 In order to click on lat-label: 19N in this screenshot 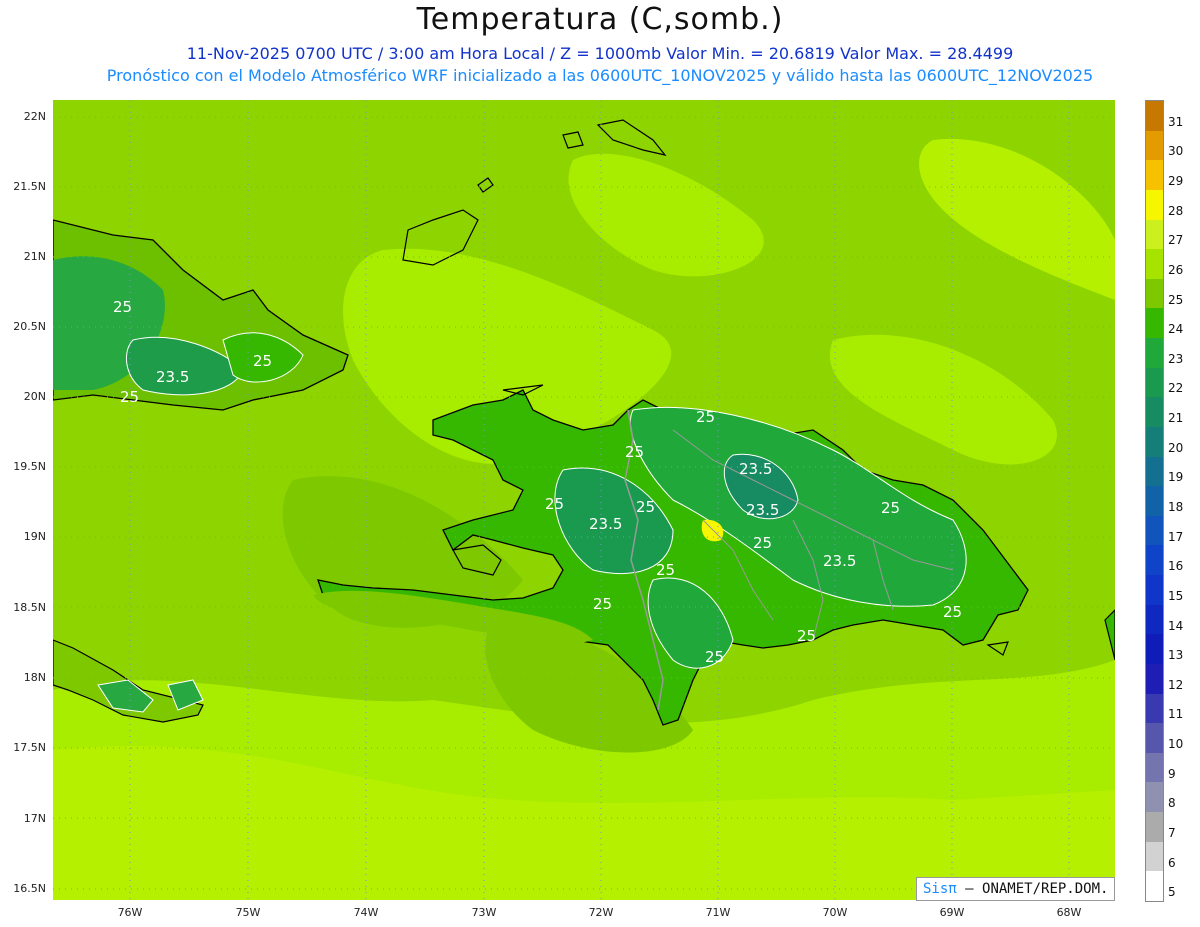, I will do `click(34, 536)`.